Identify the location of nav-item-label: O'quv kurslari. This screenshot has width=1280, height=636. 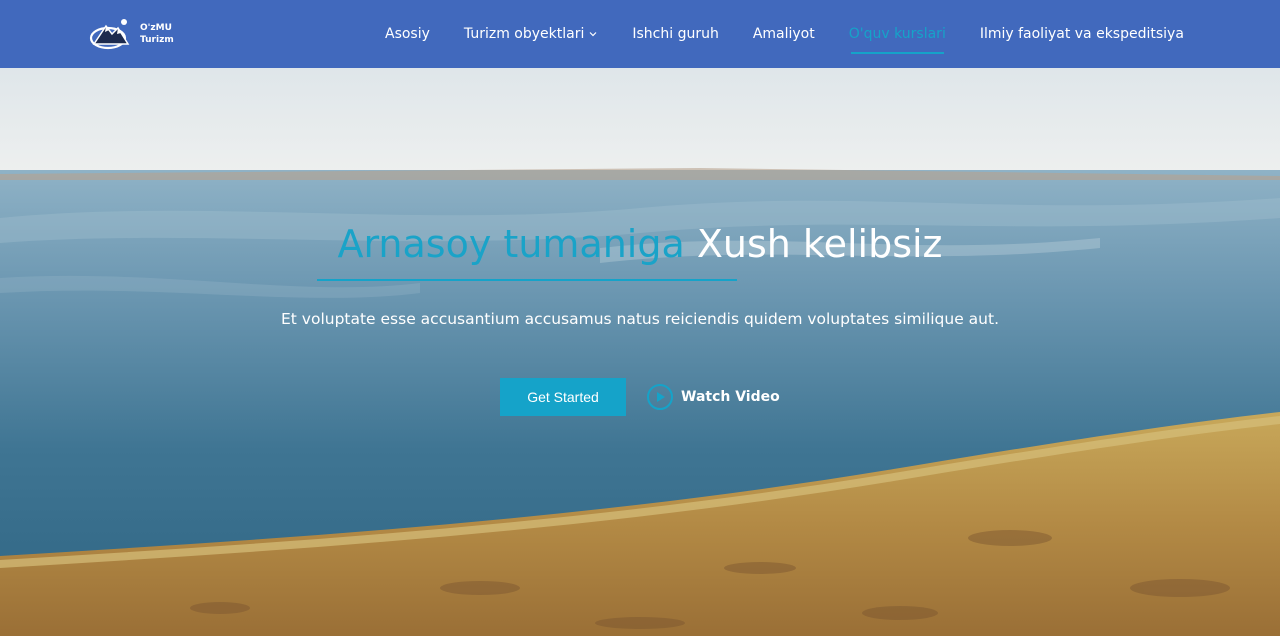
(897, 34).